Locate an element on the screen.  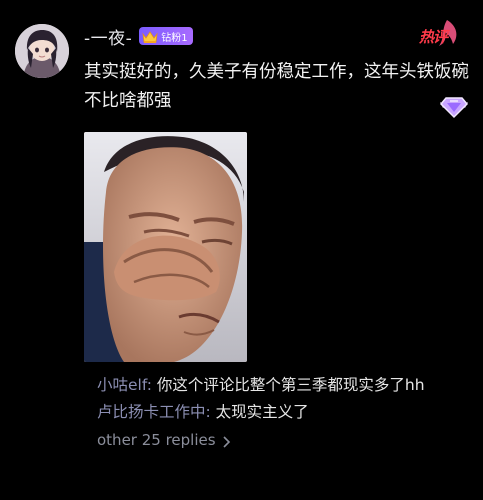
username: -一夜- is located at coordinates (108, 36).